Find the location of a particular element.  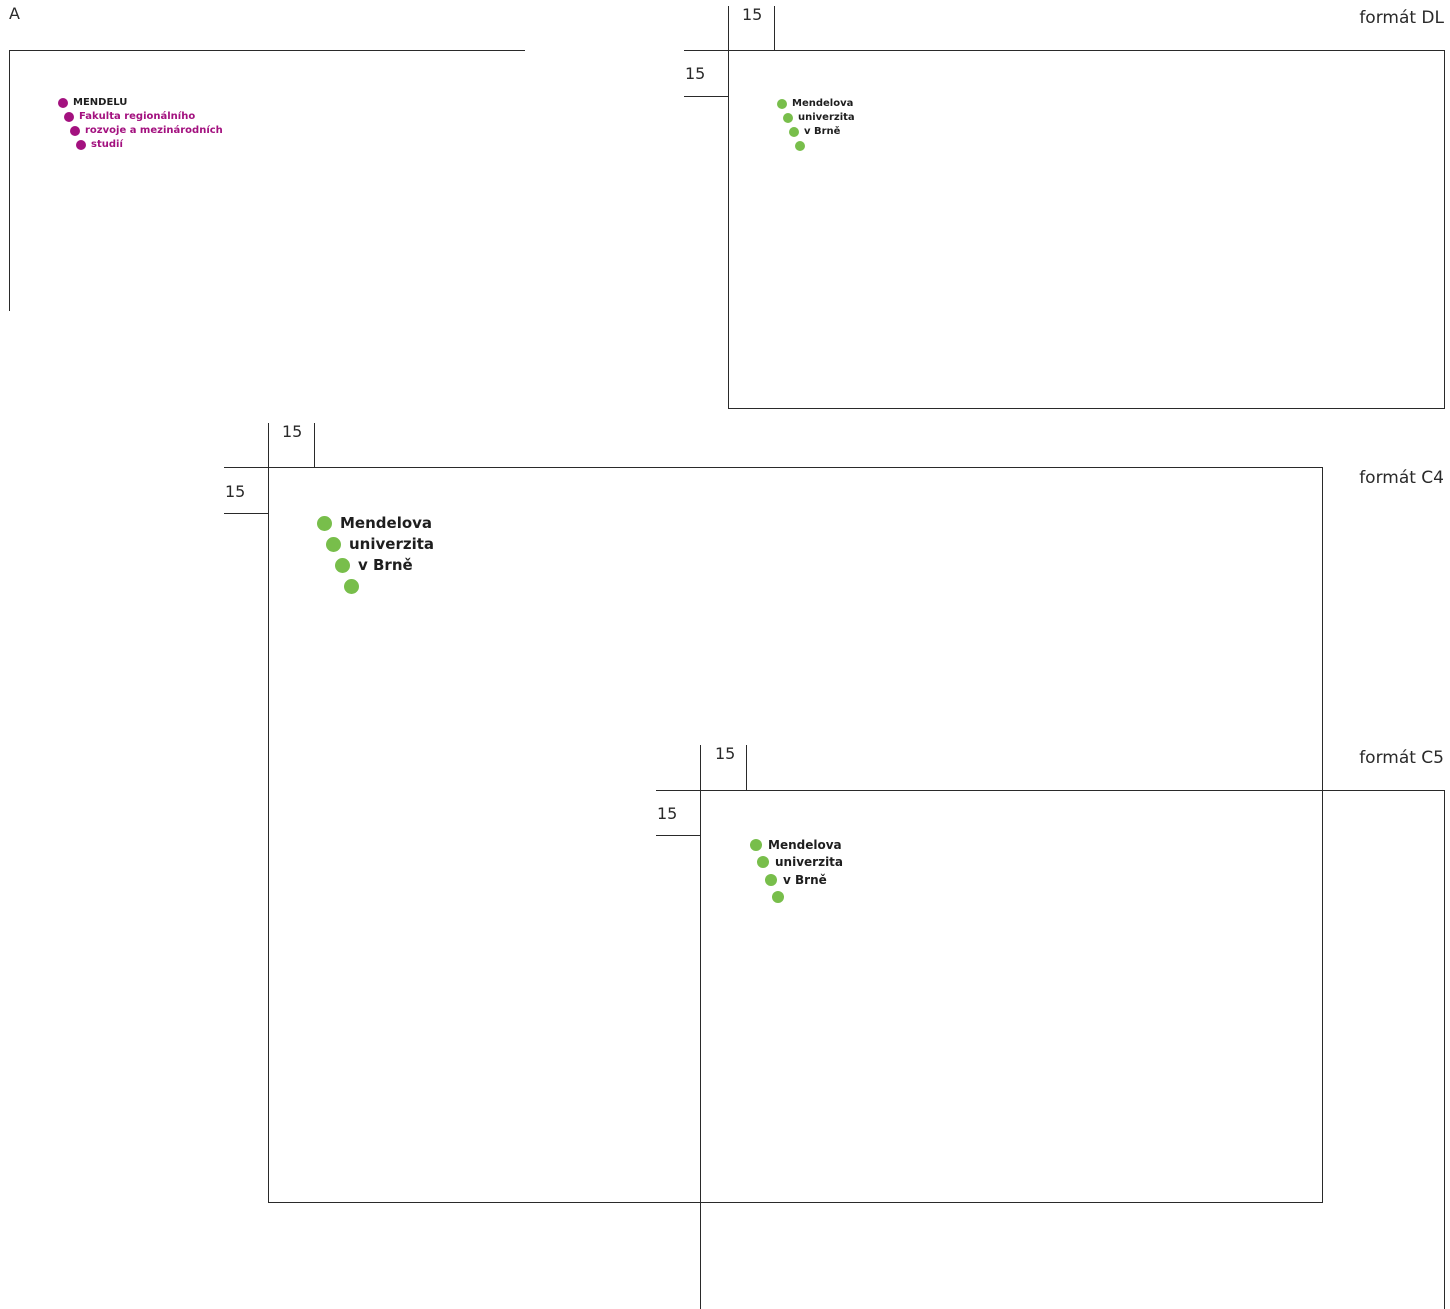

panel-a-top-edge is located at coordinates (267, 50).